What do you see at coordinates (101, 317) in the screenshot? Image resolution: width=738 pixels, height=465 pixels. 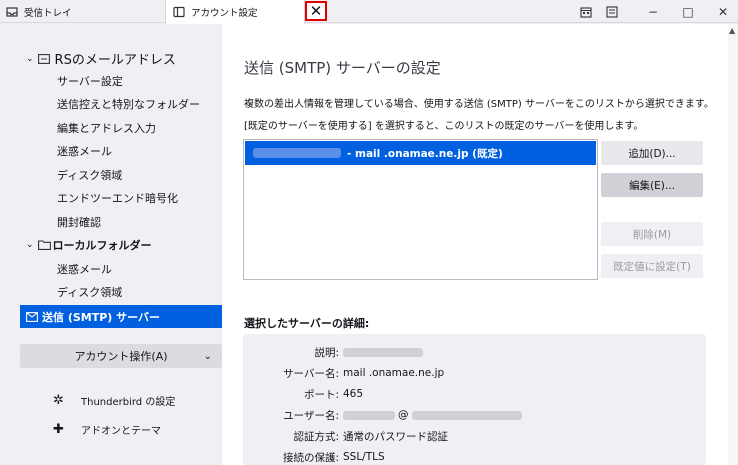 I see `smtp-label: 送信 (SMTP) サーバー` at bounding box center [101, 317].